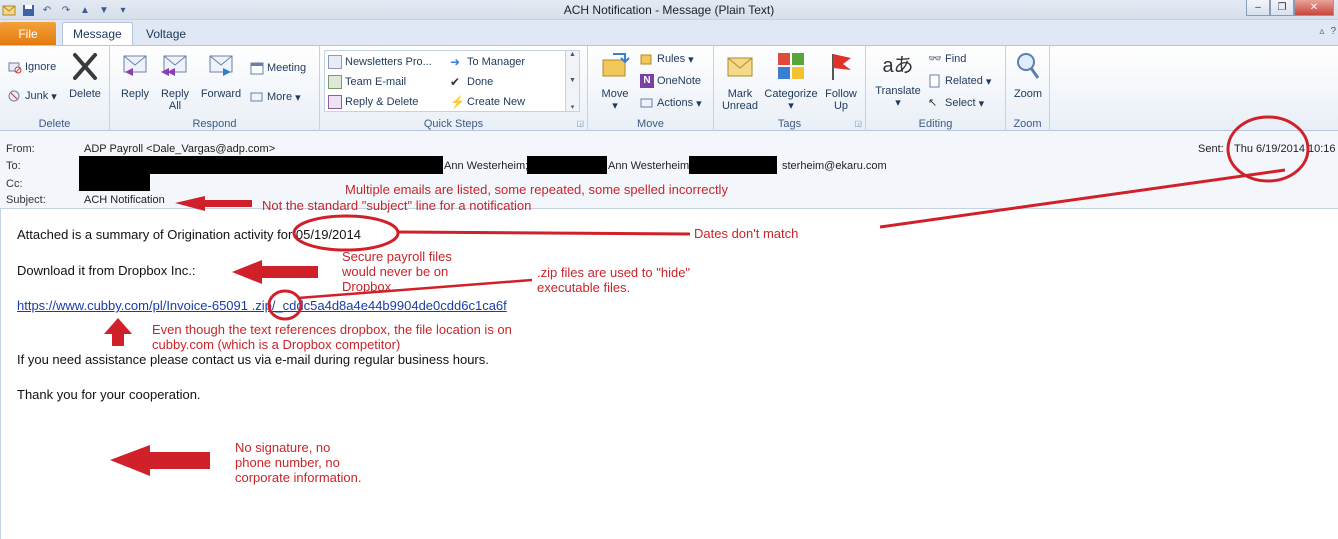  Describe the element at coordinates (667, 59) in the screenshot. I see `rules-button: Rules ▾` at that location.